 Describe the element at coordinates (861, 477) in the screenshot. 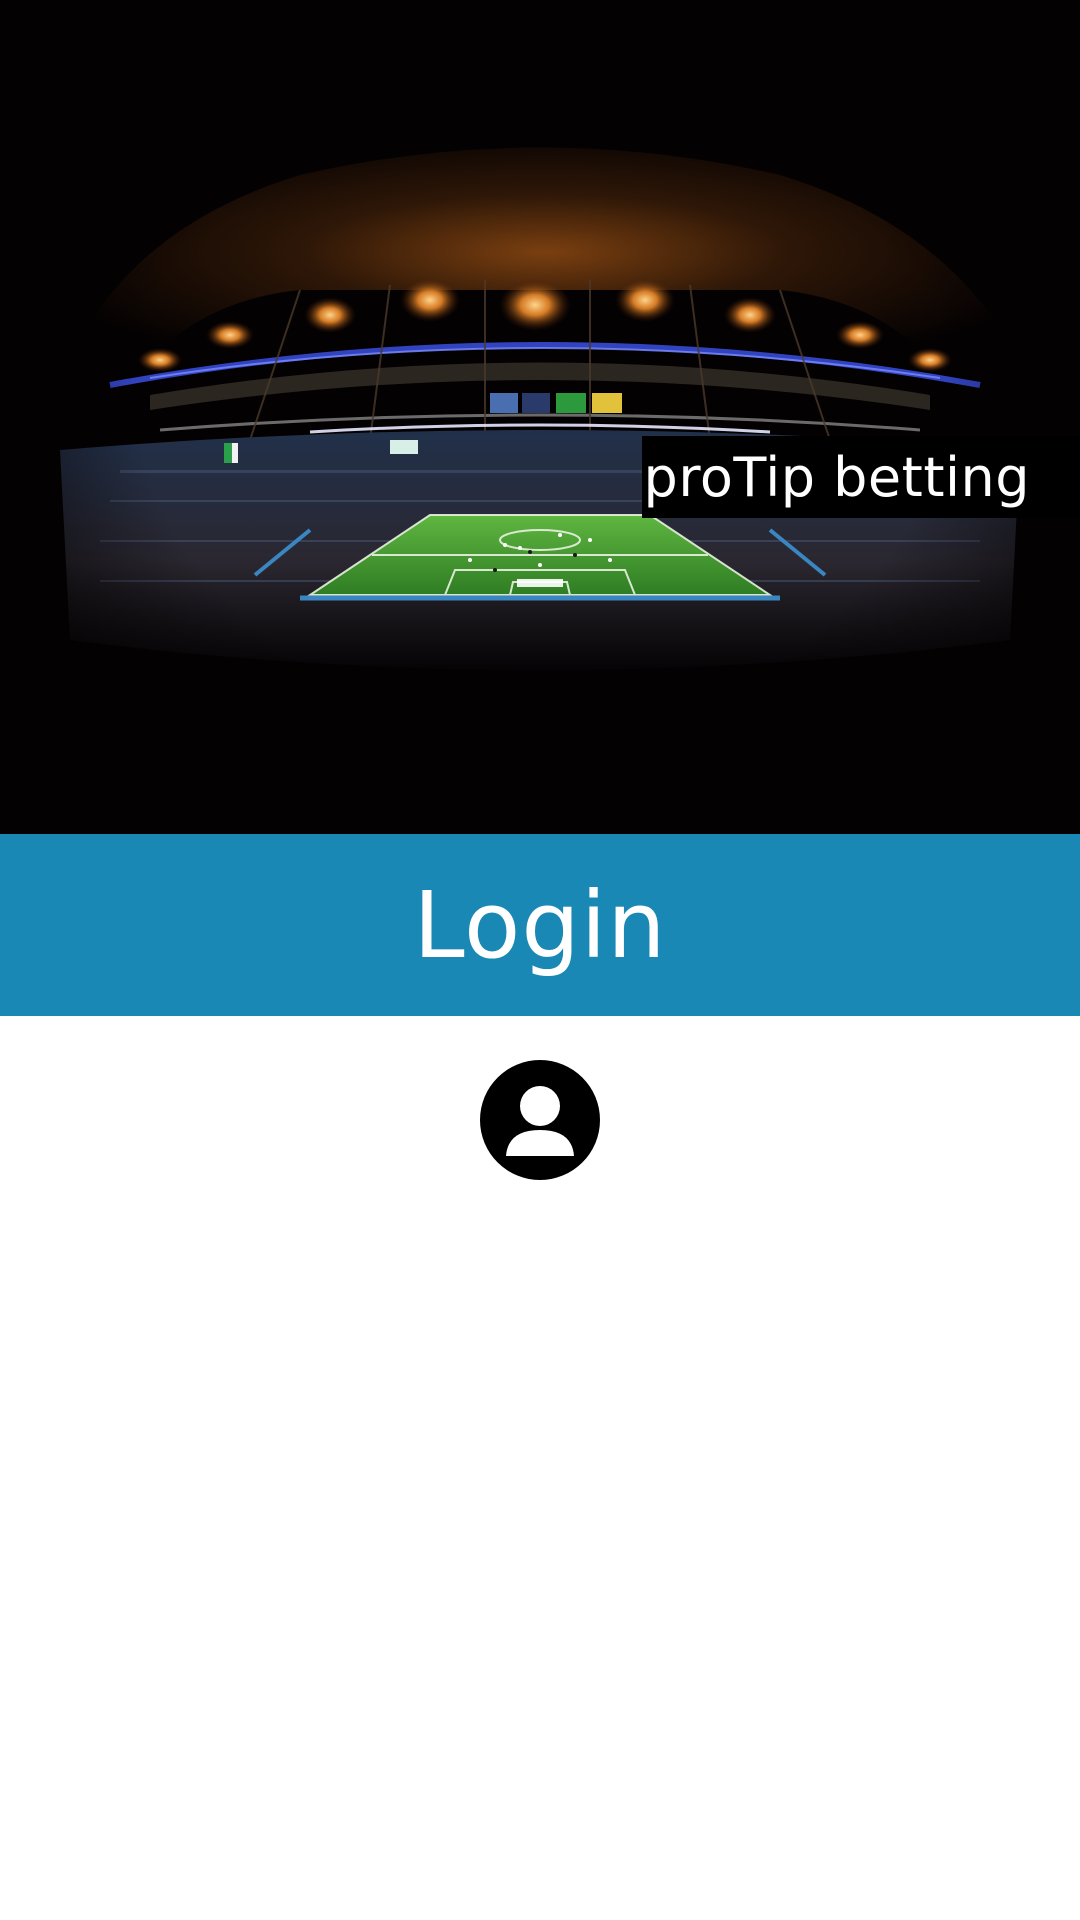

I see `brand-title: proTip betting` at that location.